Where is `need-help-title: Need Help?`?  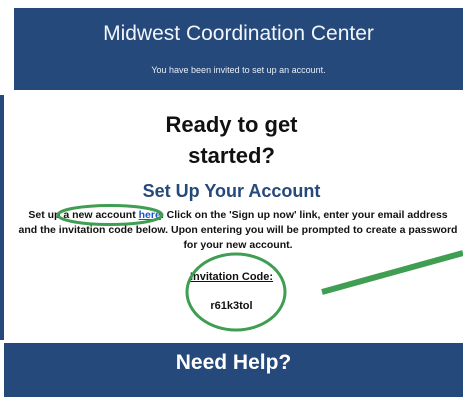 need-help-title: Need Help? is located at coordinates (233, 362).